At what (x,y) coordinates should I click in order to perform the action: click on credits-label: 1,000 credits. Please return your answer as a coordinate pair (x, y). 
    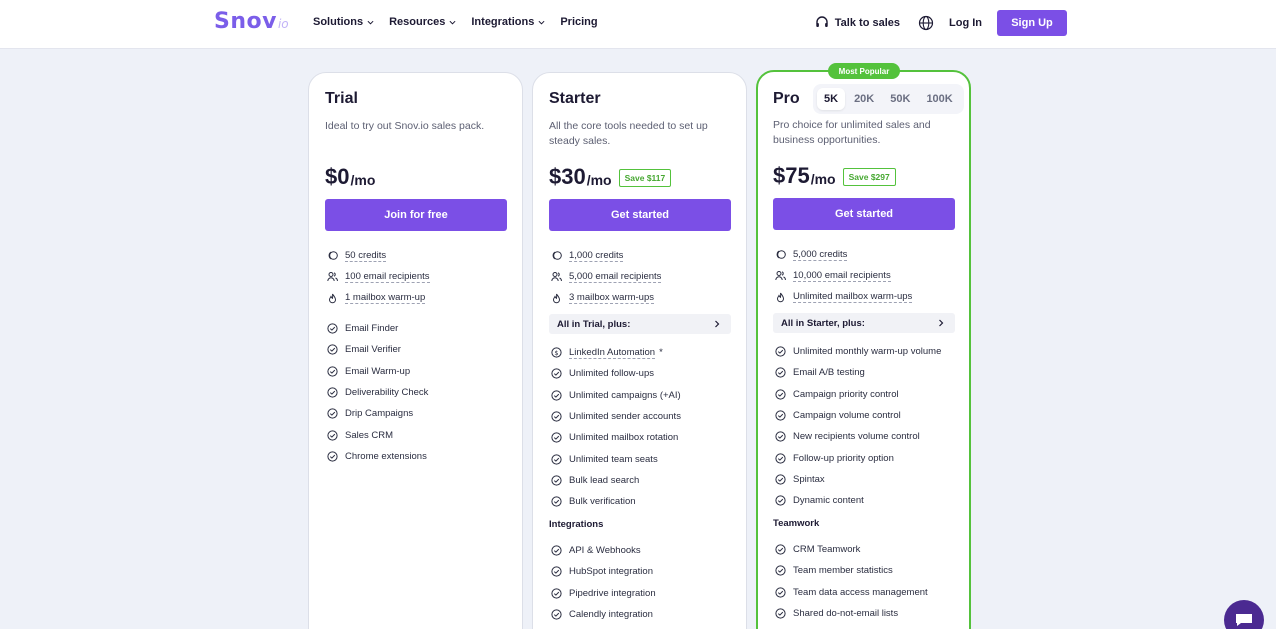
    Looking at the image, I should click on (596, 256).